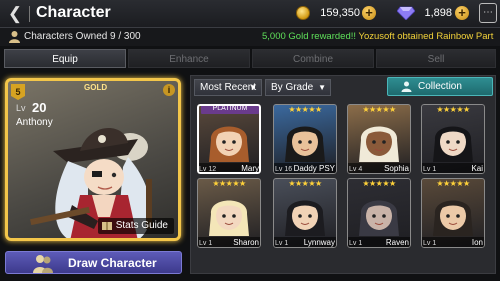  I want to click on grade-filter-label: By Grade, so click(292, 87).